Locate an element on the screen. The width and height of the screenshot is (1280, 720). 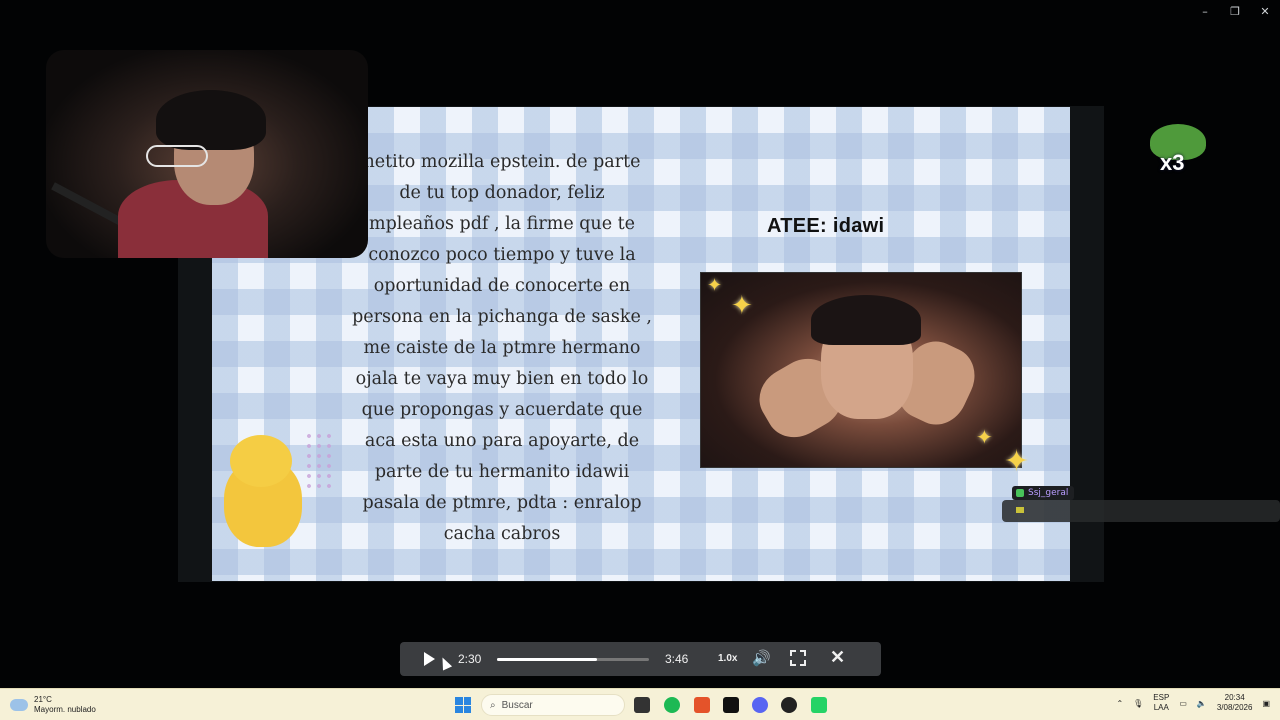
message-line: oportunidad de conocerte en is located at coordinates (502, 286).